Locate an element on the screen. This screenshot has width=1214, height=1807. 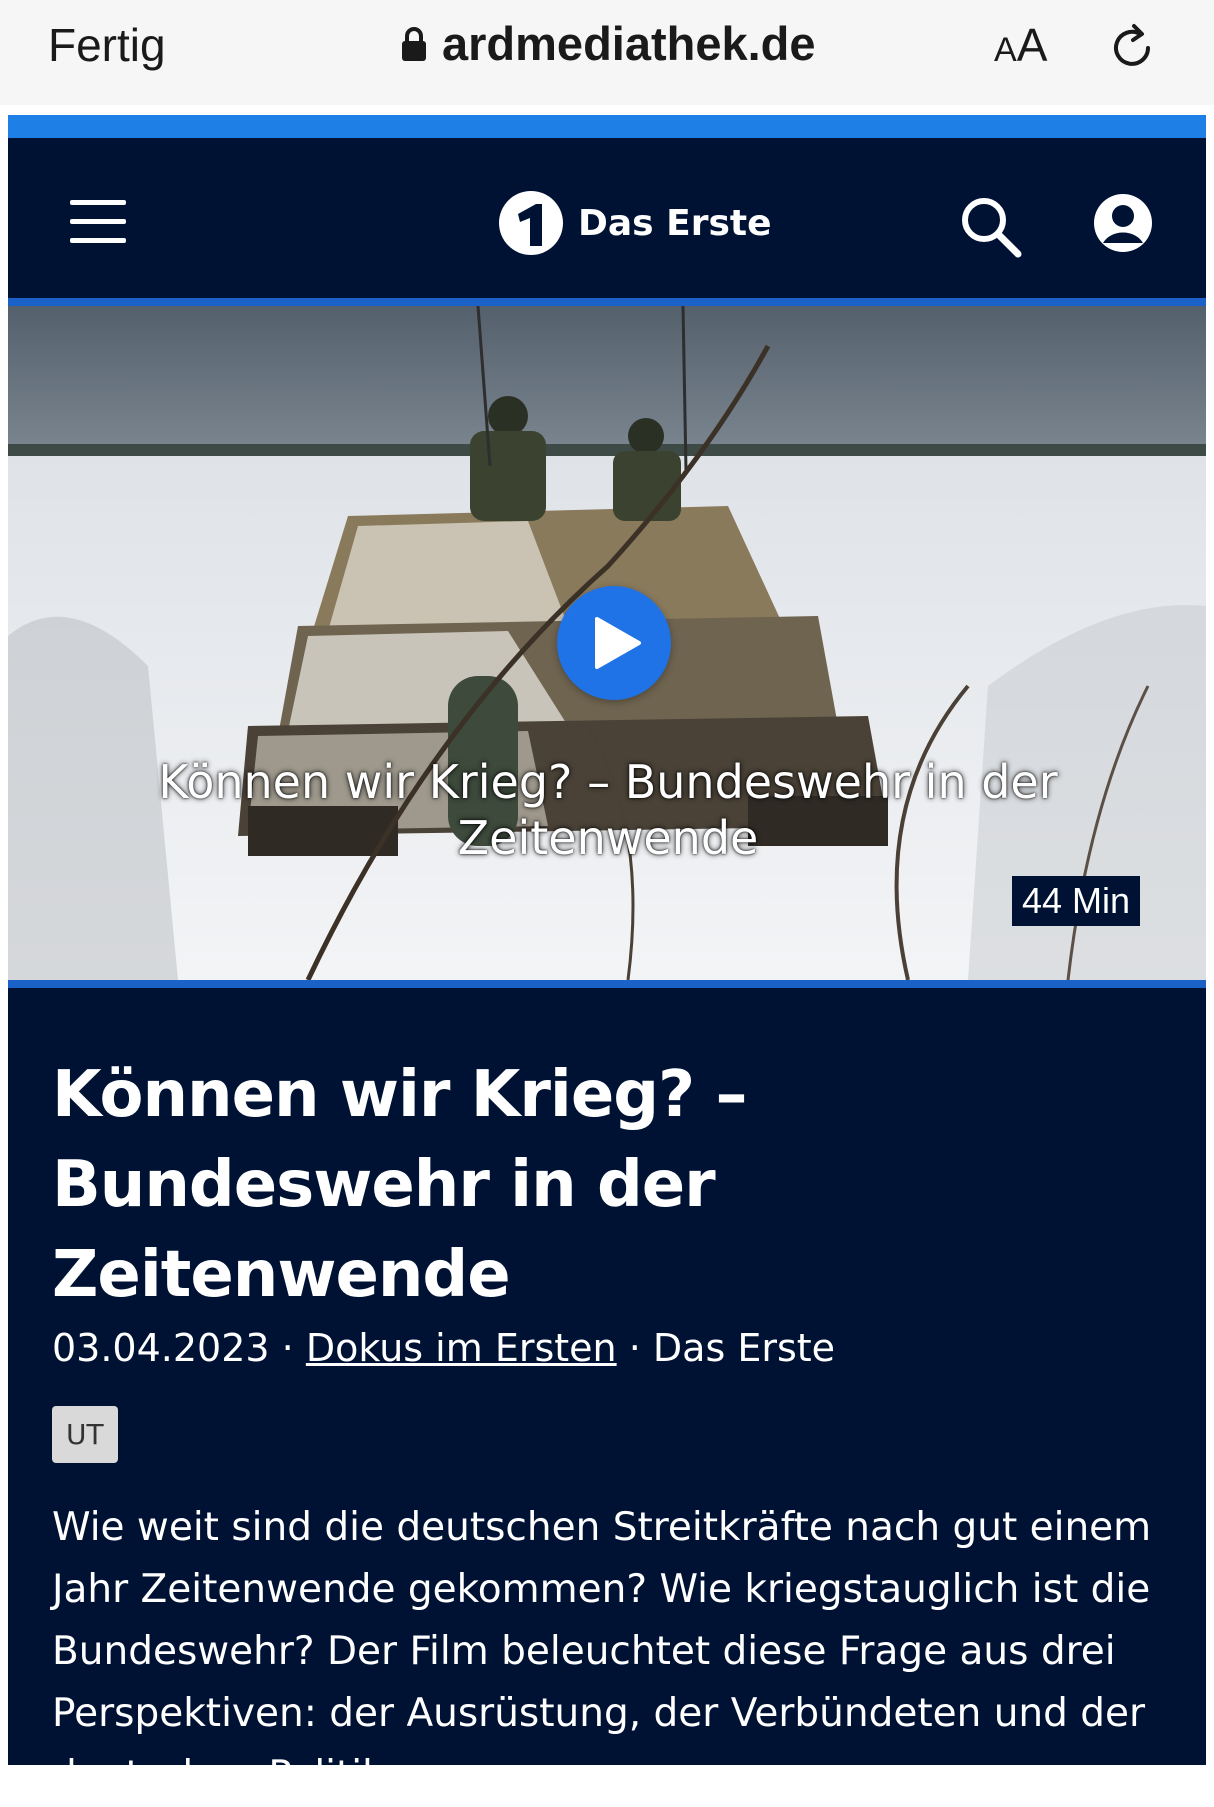
subtitle-badge: UT is located at coordinates (85, 1434).